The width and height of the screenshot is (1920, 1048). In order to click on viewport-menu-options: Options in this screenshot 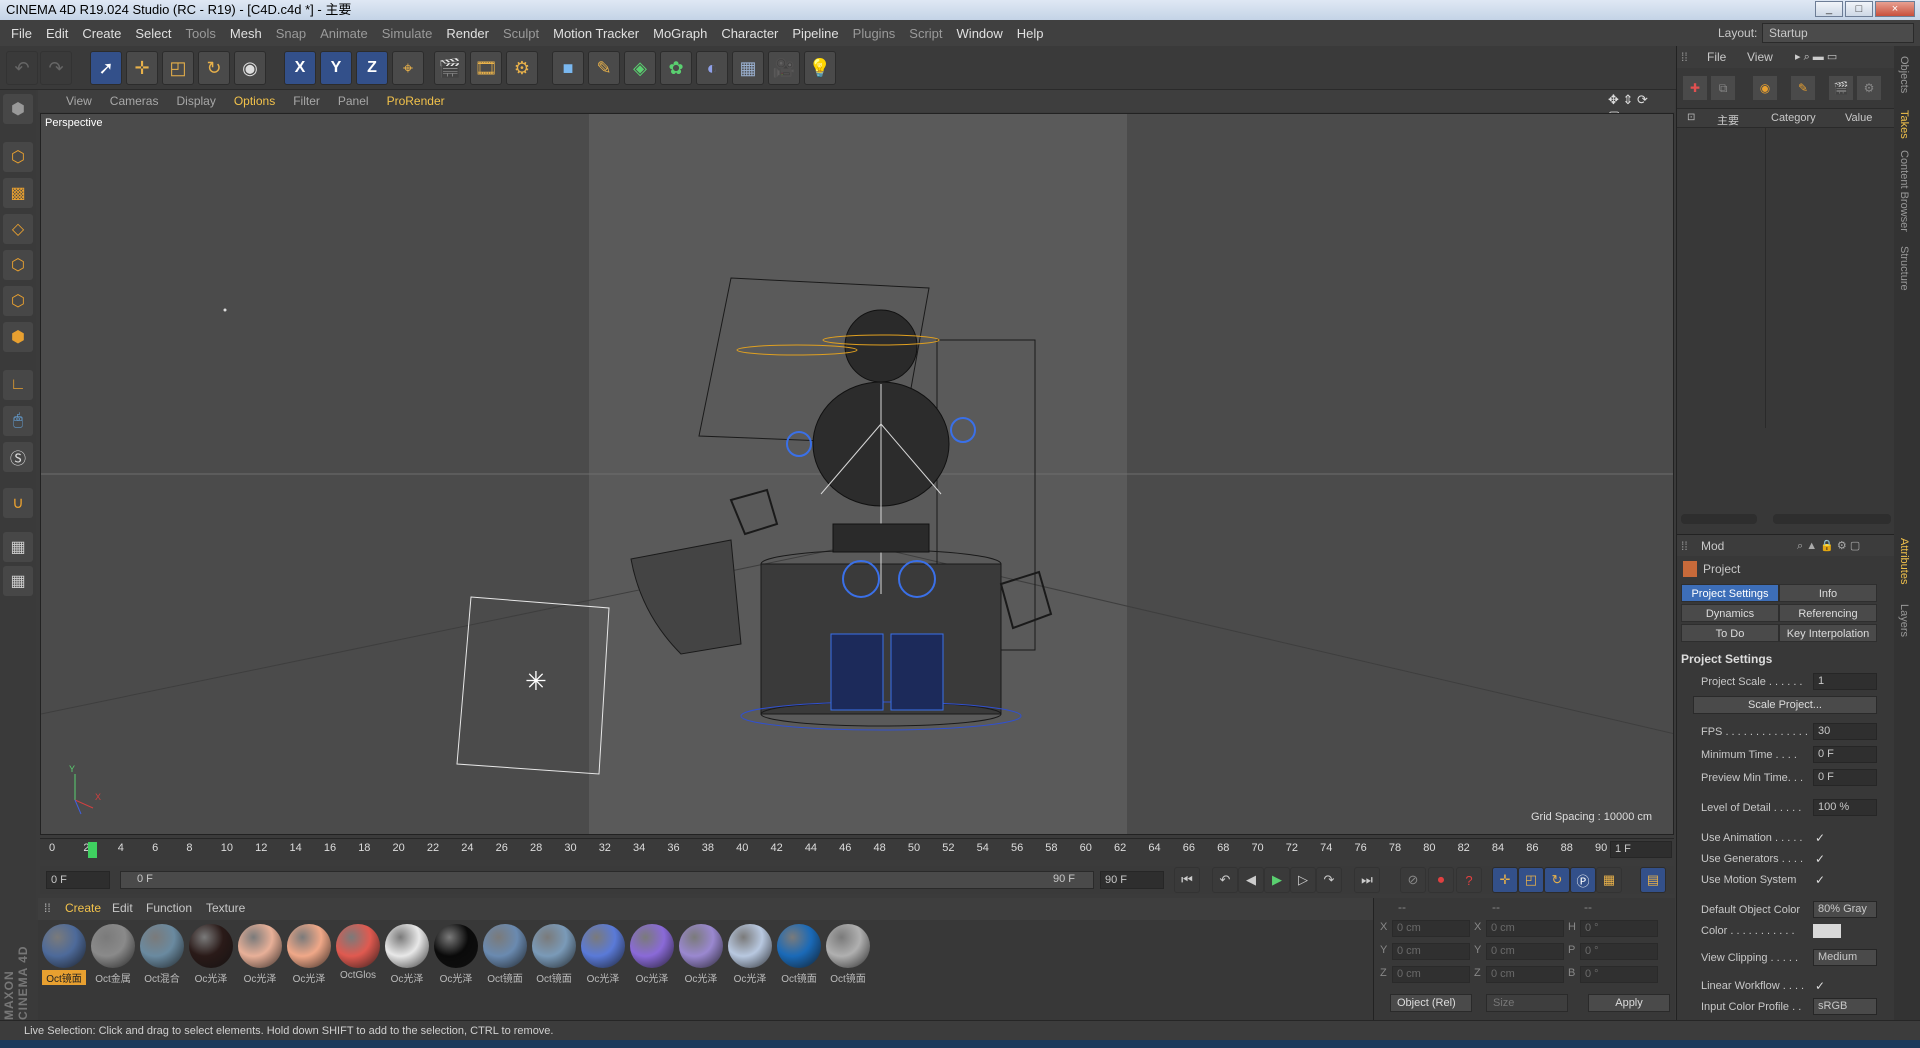, I will do `click(254, 101)`.